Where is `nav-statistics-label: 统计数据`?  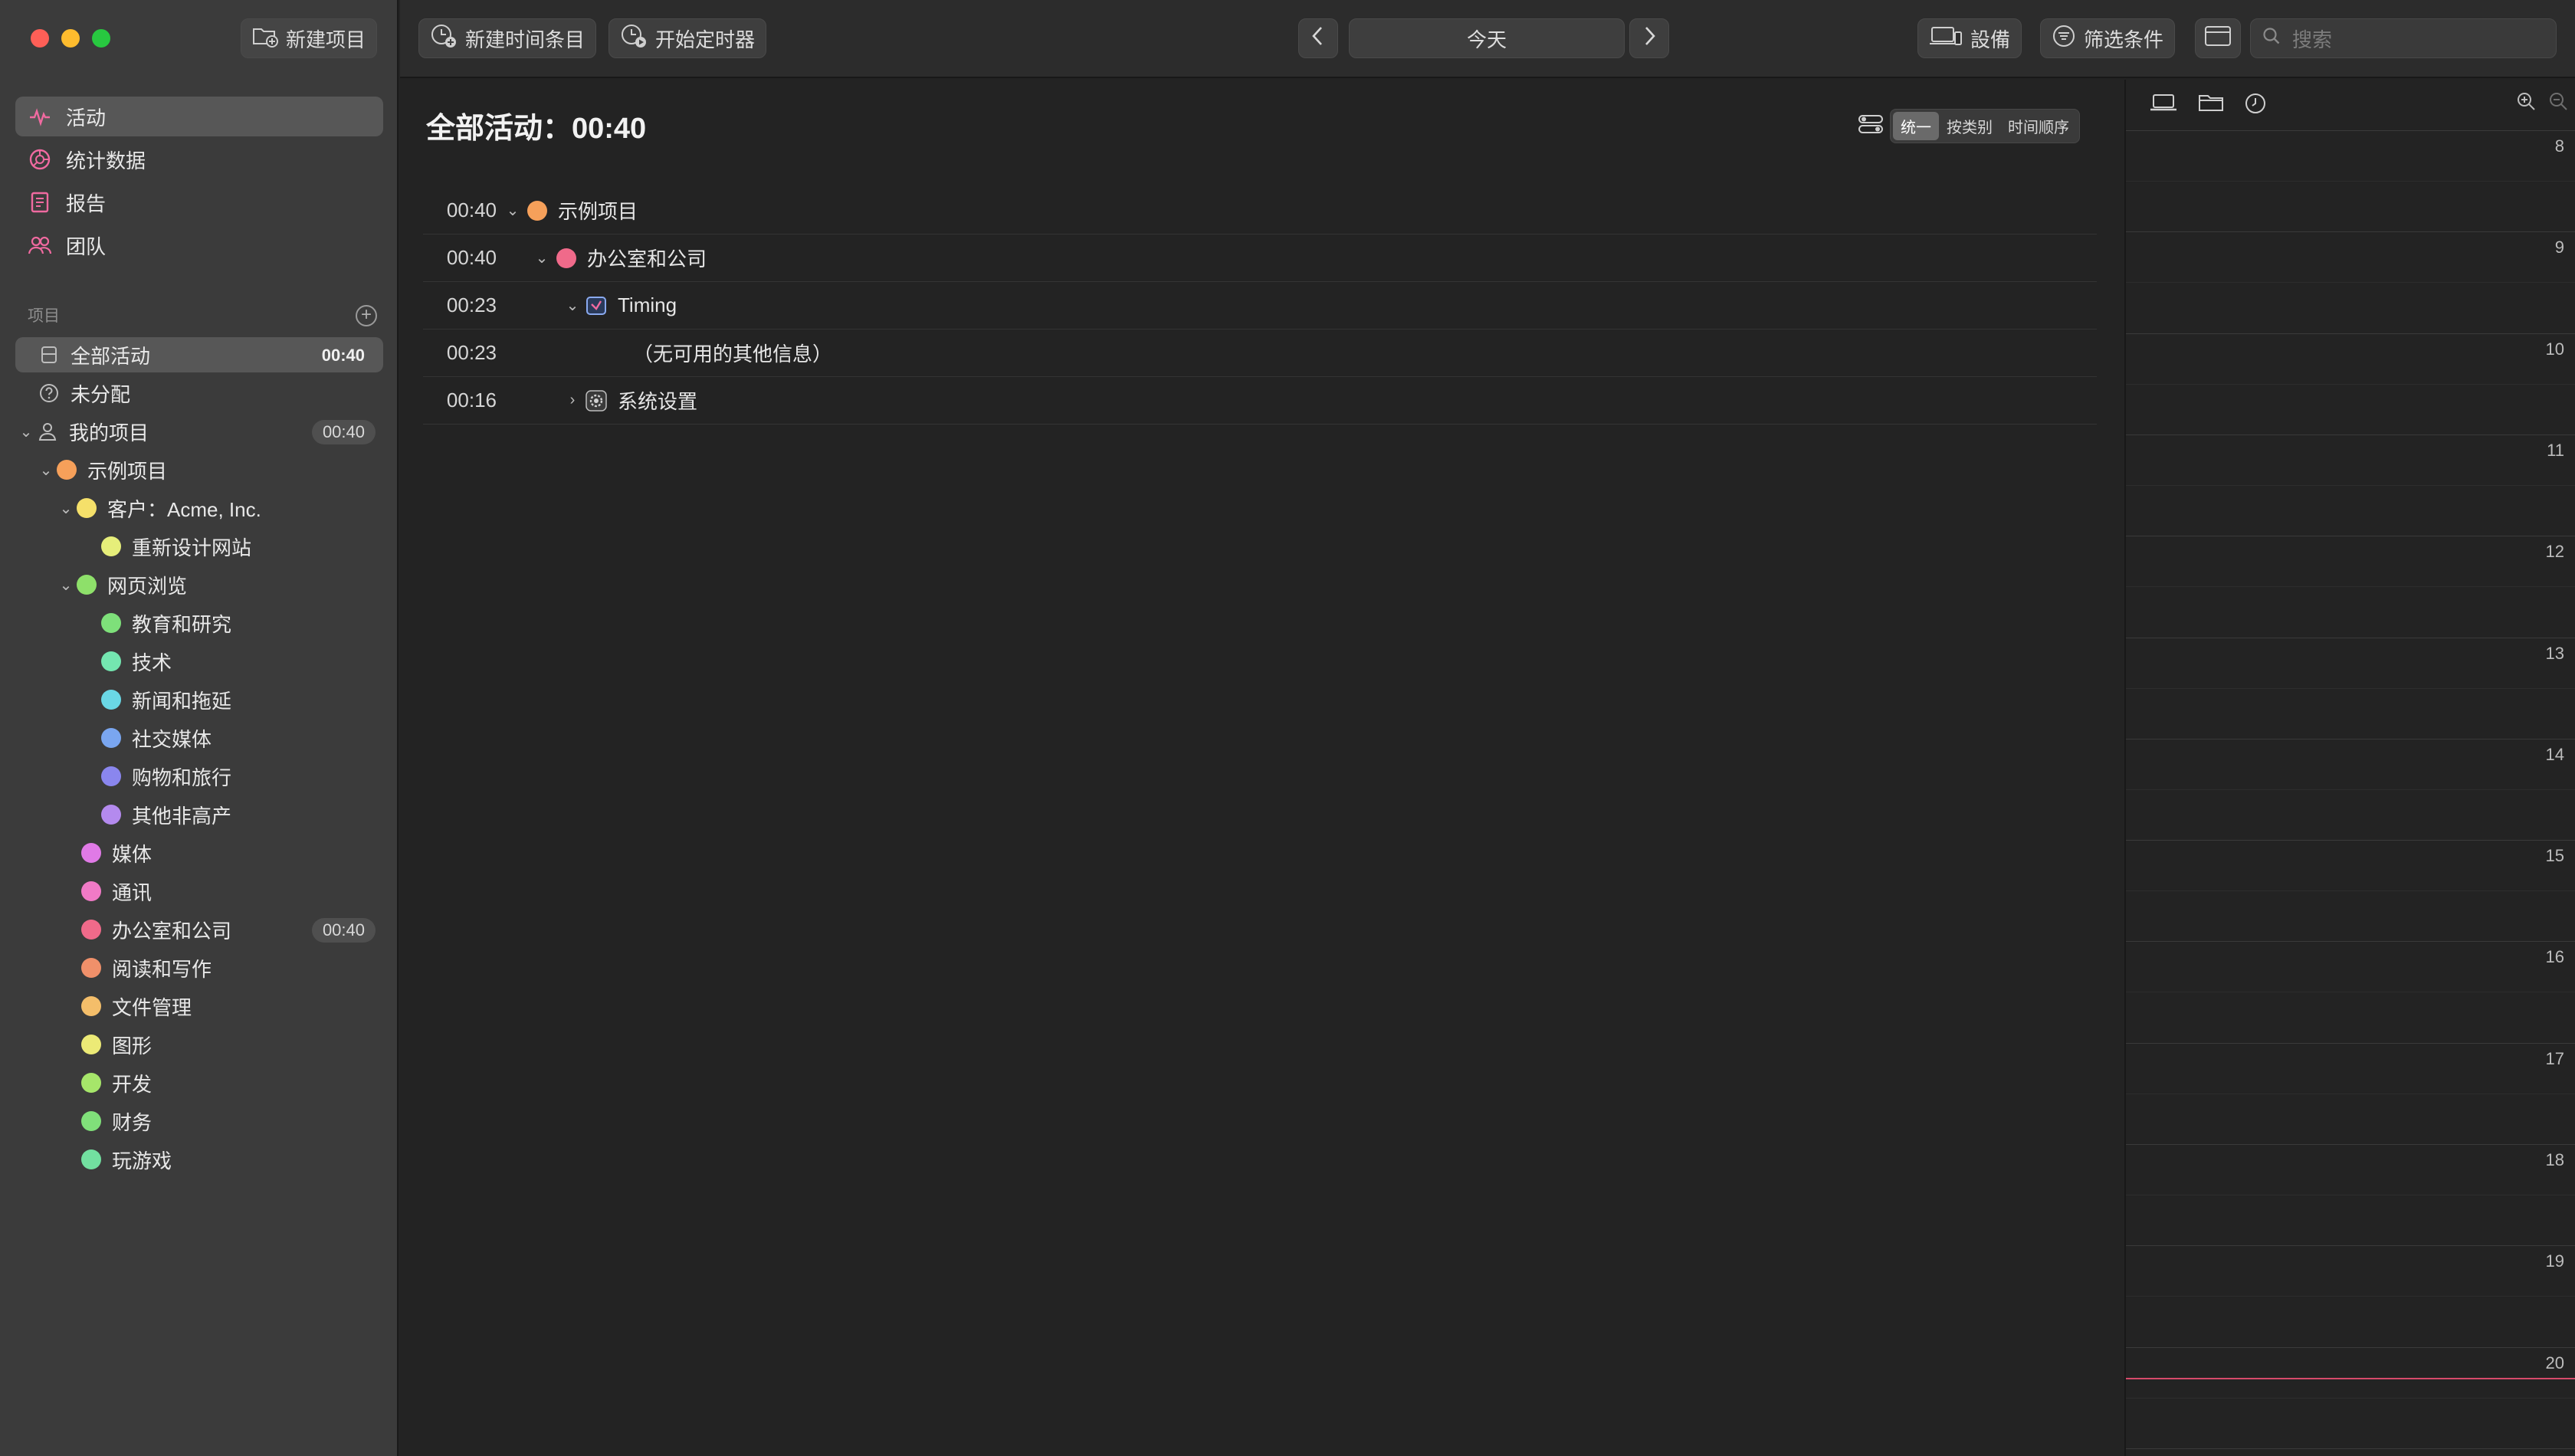
nav-statistics-label: 统计数据 is located at coordinates (106, 160).